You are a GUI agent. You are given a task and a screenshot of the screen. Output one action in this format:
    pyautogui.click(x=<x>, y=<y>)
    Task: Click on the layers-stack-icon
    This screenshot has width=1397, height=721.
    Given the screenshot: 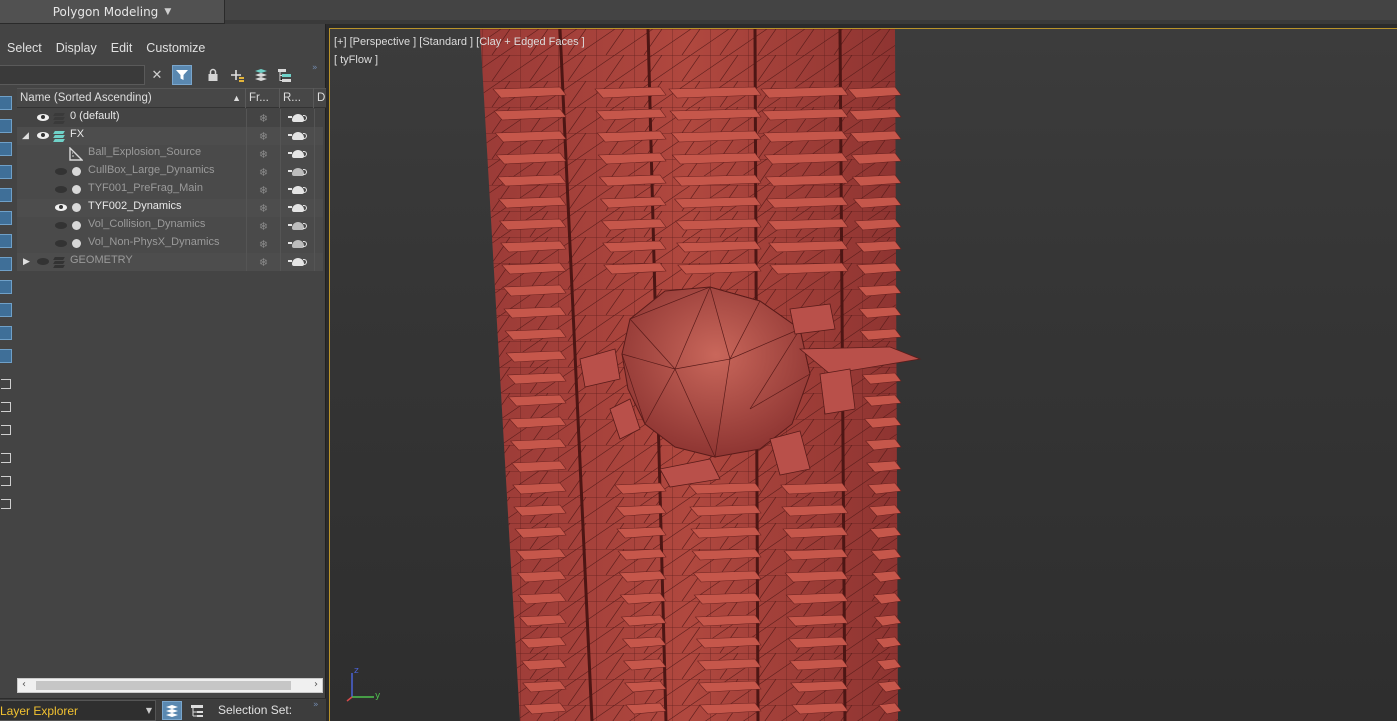 What is the action you would take?
    pyautogui.click(x=261, y=75)
    